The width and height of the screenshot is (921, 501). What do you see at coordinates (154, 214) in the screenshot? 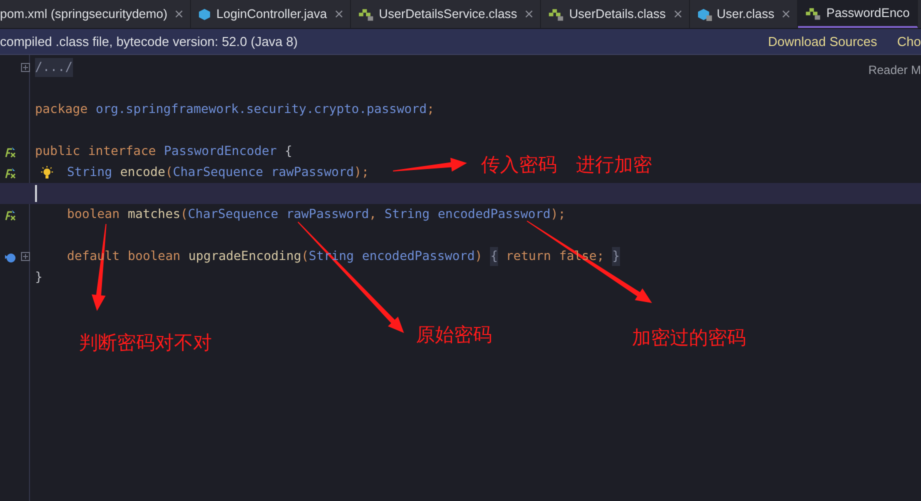
I see `code-token: matches` at bounding box center [154, 214].